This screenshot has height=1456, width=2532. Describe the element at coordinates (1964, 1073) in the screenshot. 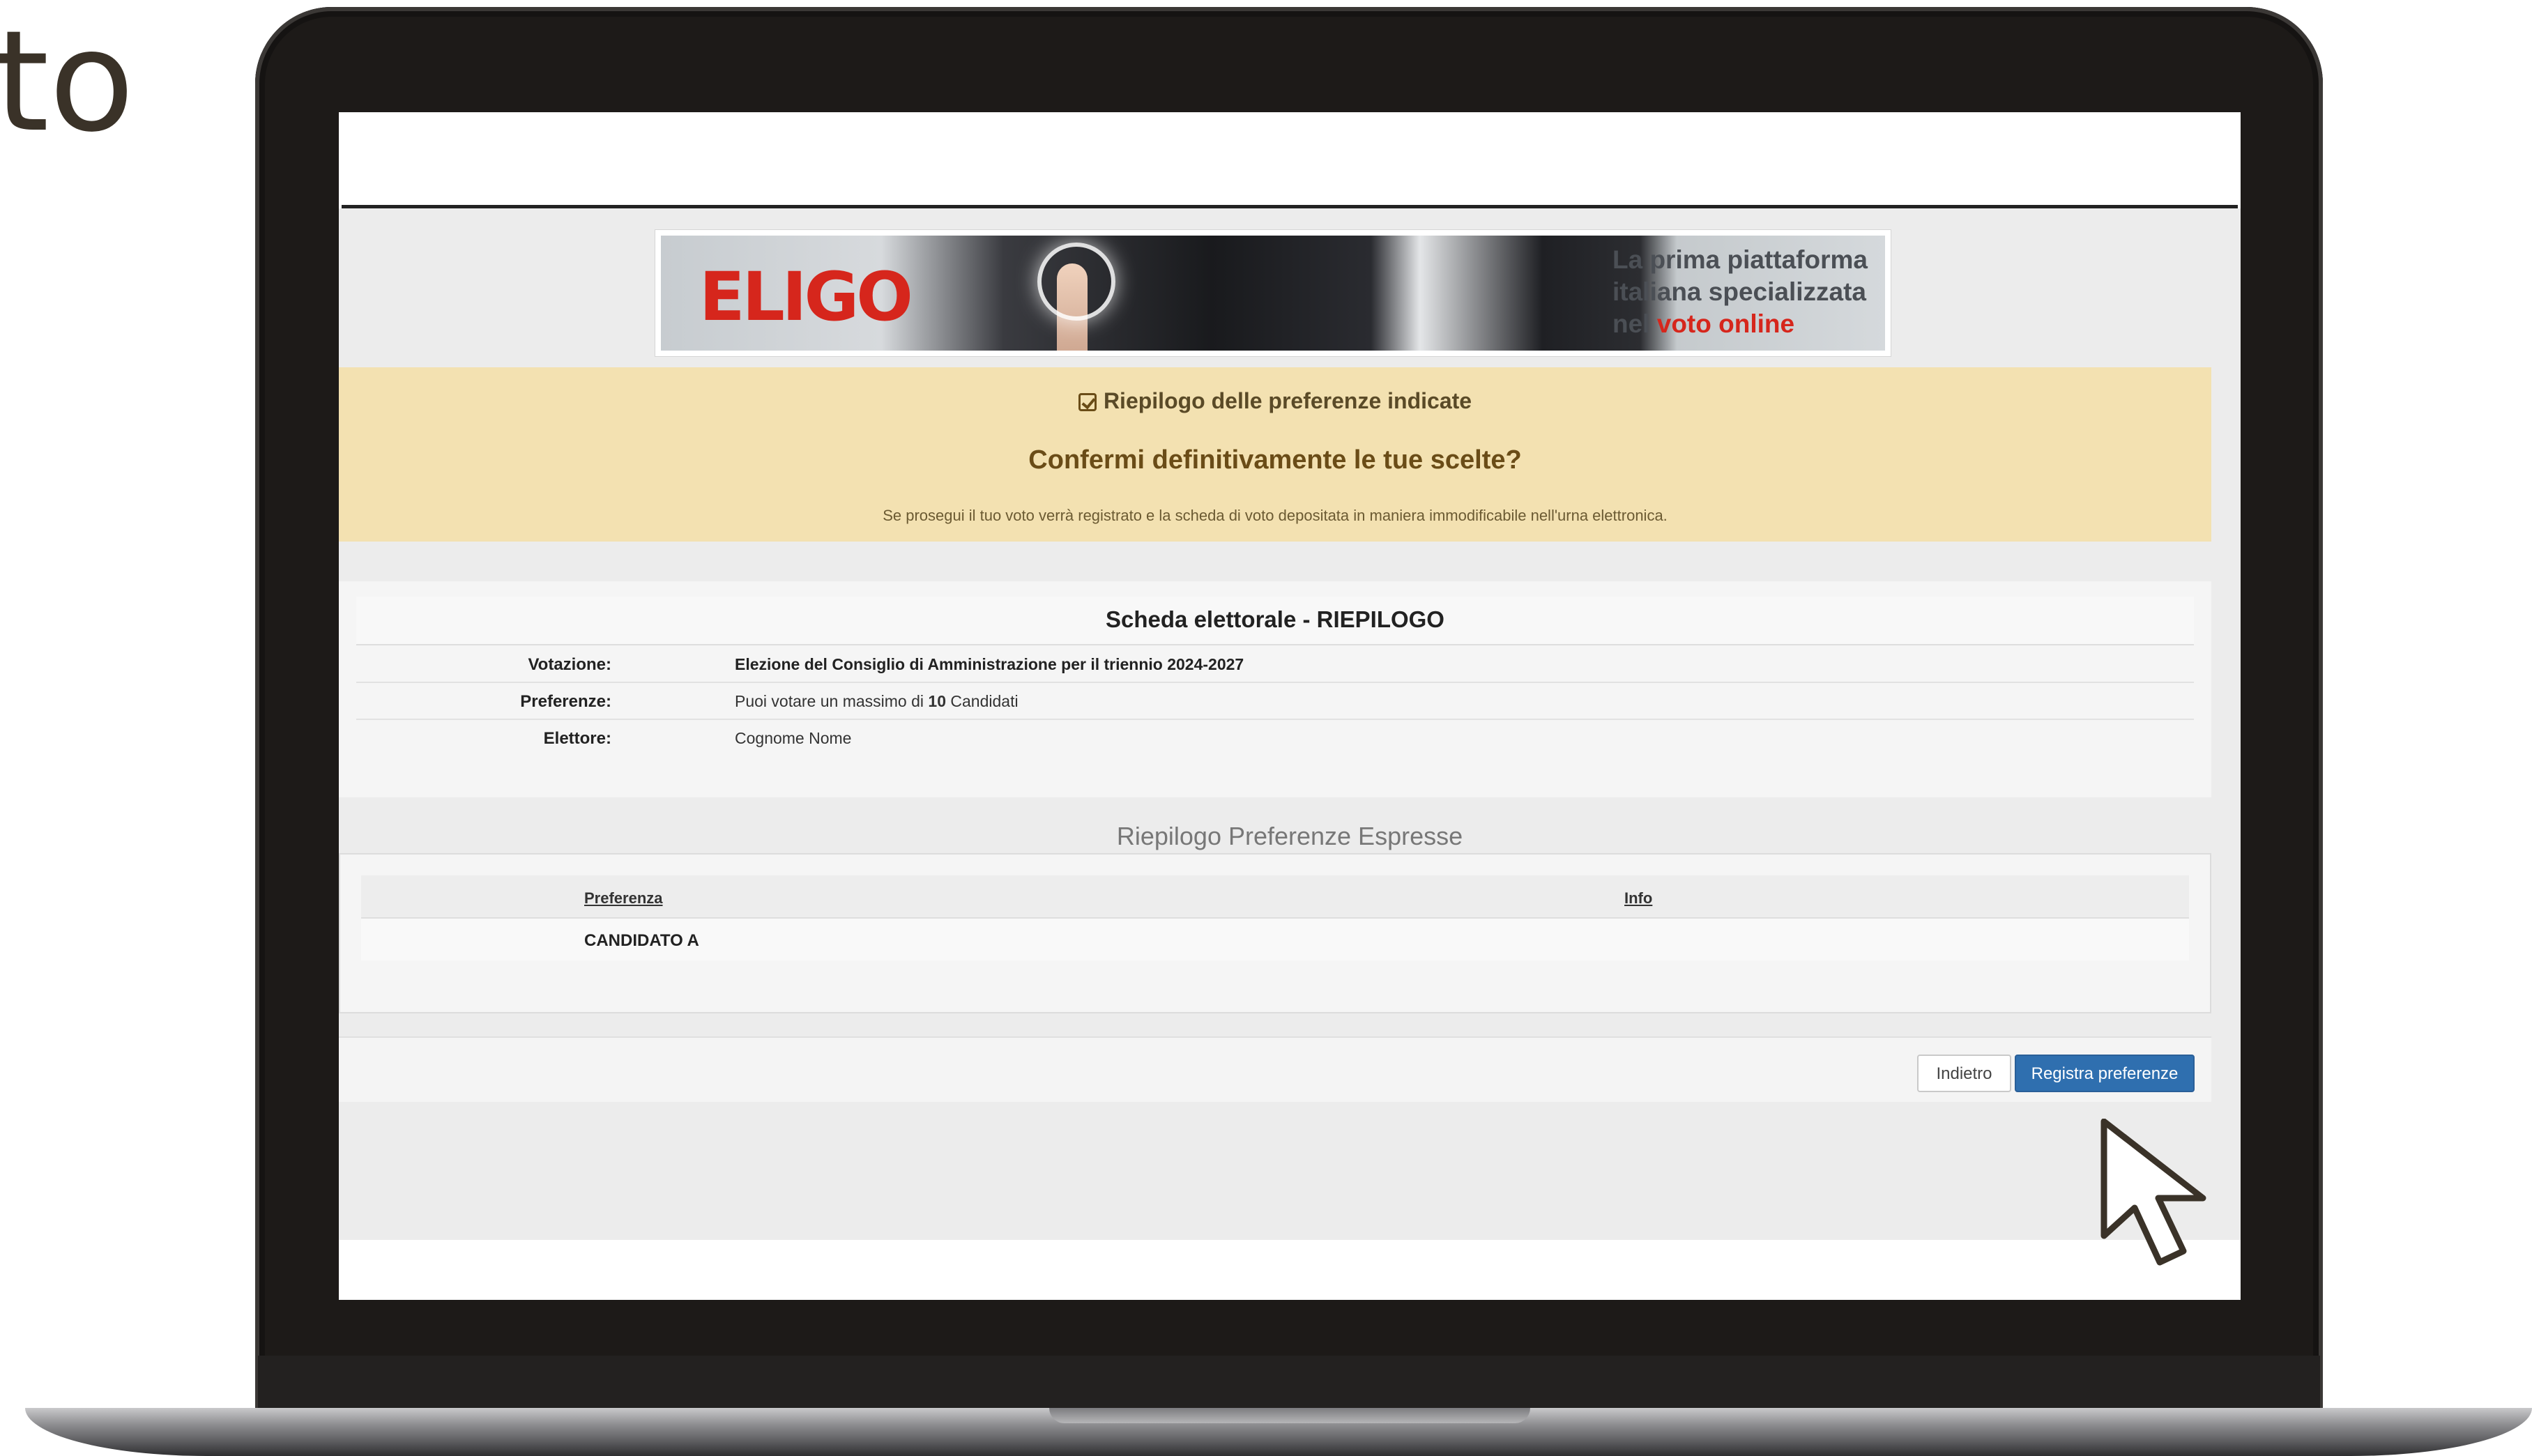

I see `back-button: Indietro` at that location.